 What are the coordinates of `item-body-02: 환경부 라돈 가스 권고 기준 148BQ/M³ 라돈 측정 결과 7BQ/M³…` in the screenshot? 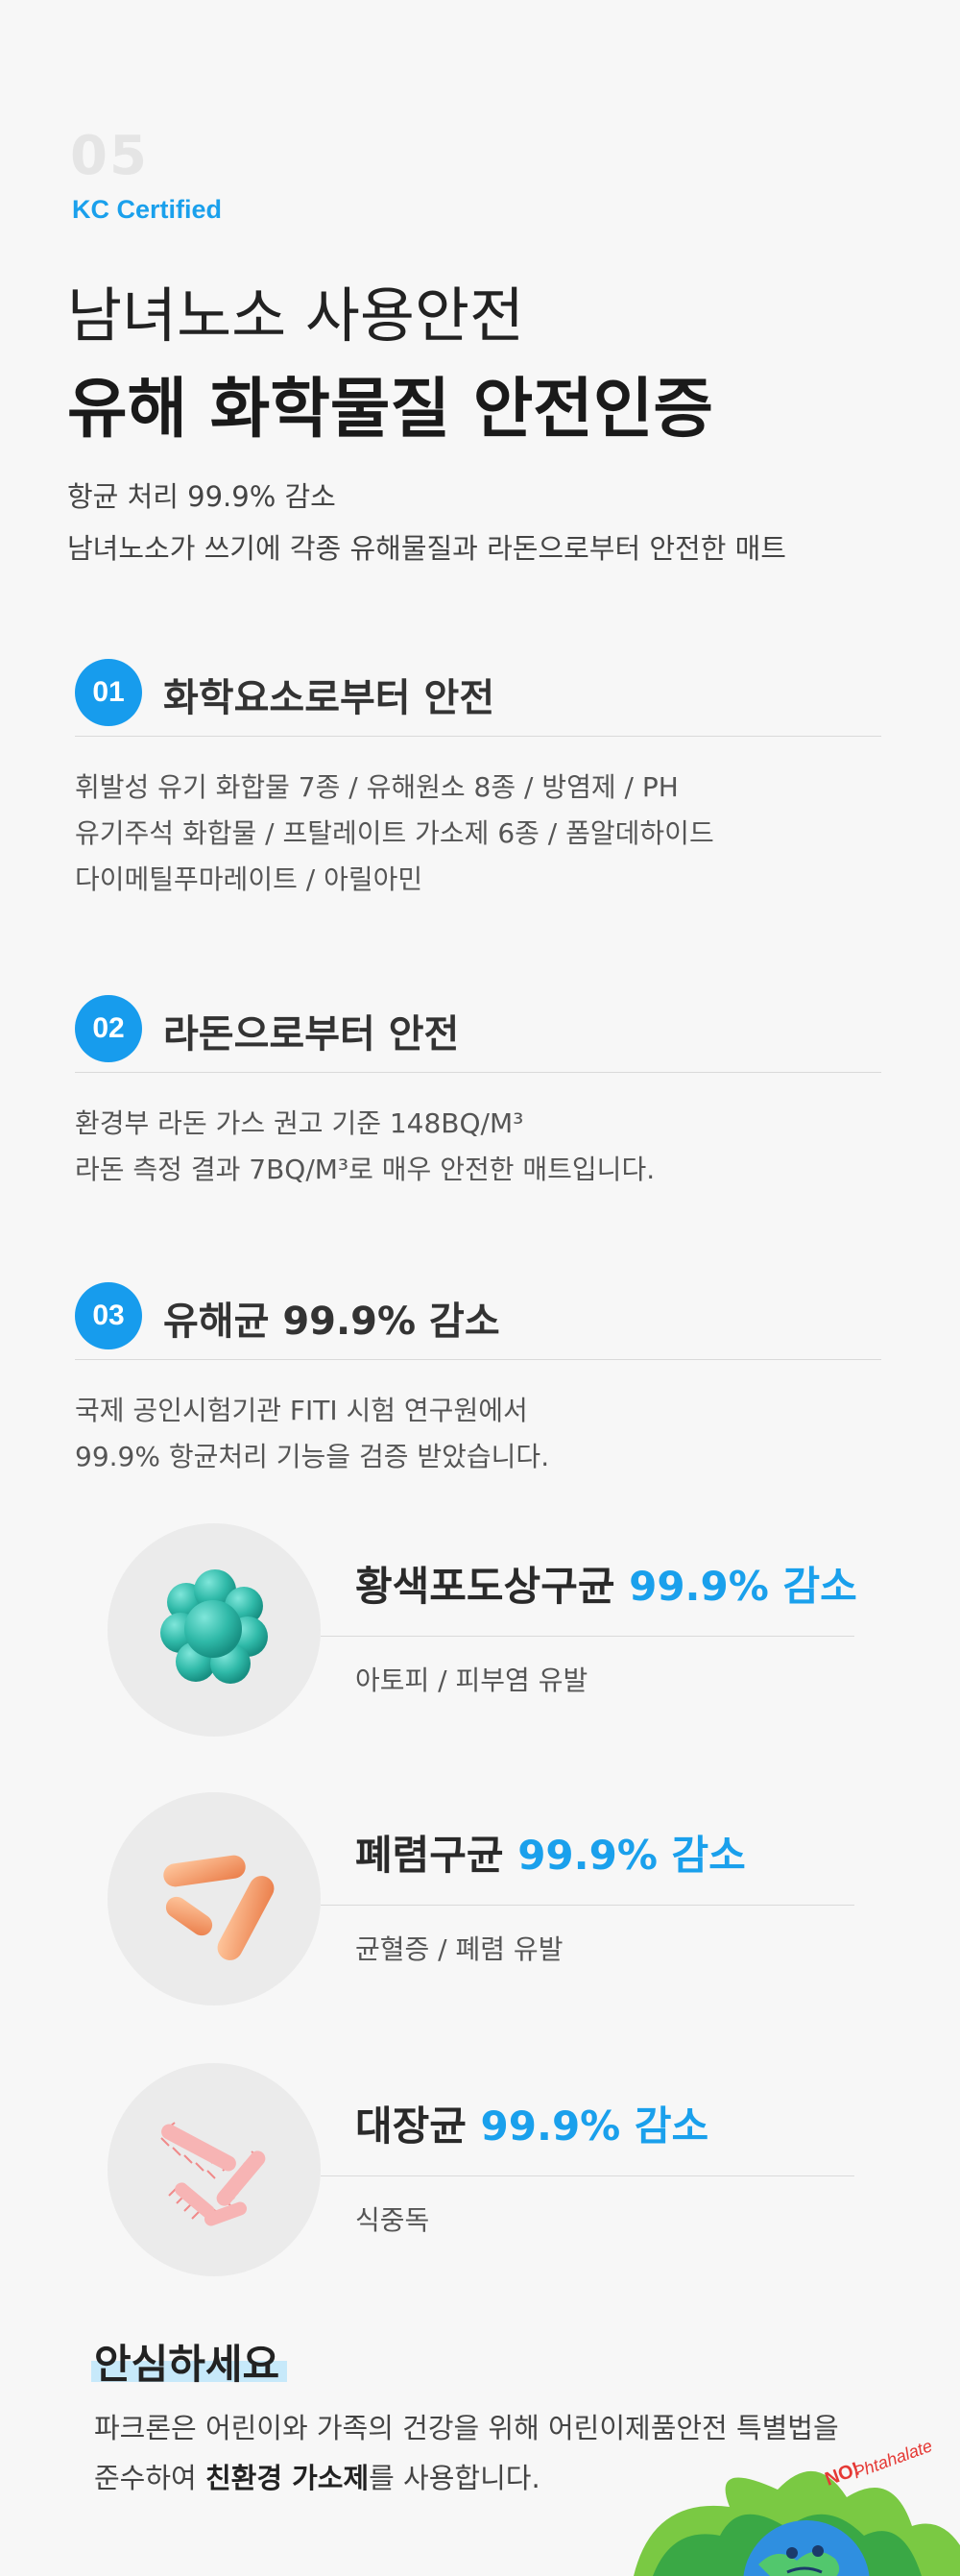 It's located at (365, 1147).